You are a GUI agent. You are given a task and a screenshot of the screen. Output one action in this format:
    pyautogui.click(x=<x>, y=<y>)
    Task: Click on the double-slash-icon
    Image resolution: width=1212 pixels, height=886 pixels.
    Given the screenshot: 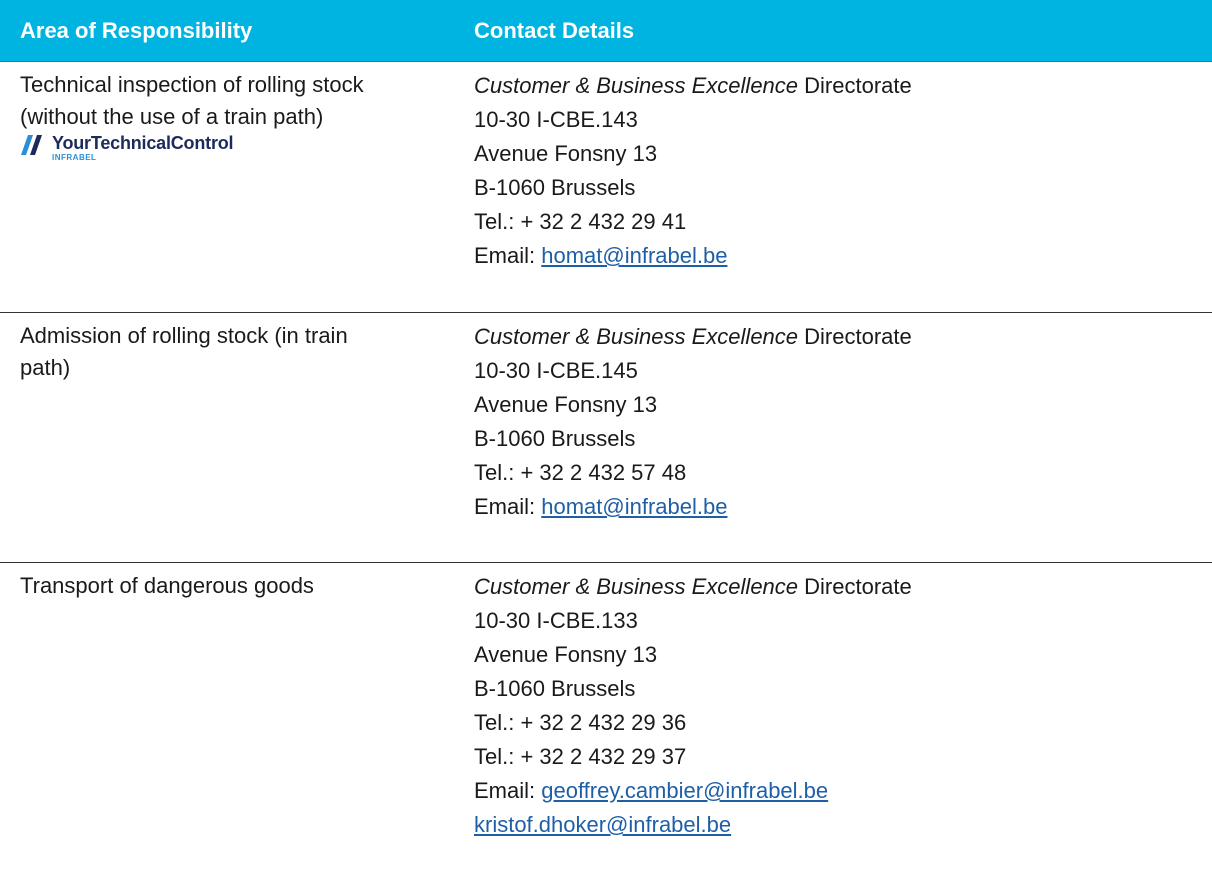 What is the action you would take?
    pyautogui.click(x=31, y=145)
    